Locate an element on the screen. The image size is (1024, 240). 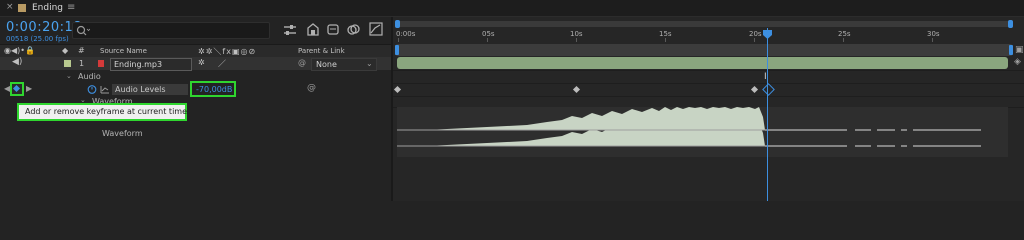
layer-name: Ending.mp3 is located at coordinates (138, 64).